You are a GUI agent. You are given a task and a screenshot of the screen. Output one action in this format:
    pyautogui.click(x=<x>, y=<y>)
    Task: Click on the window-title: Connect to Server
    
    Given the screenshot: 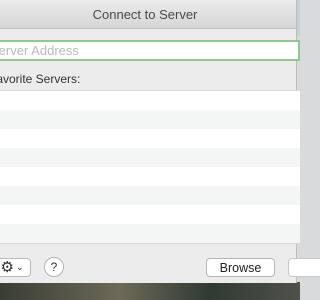 What is the action you would take?
    pyautogui.click(x=145, y=14)
    